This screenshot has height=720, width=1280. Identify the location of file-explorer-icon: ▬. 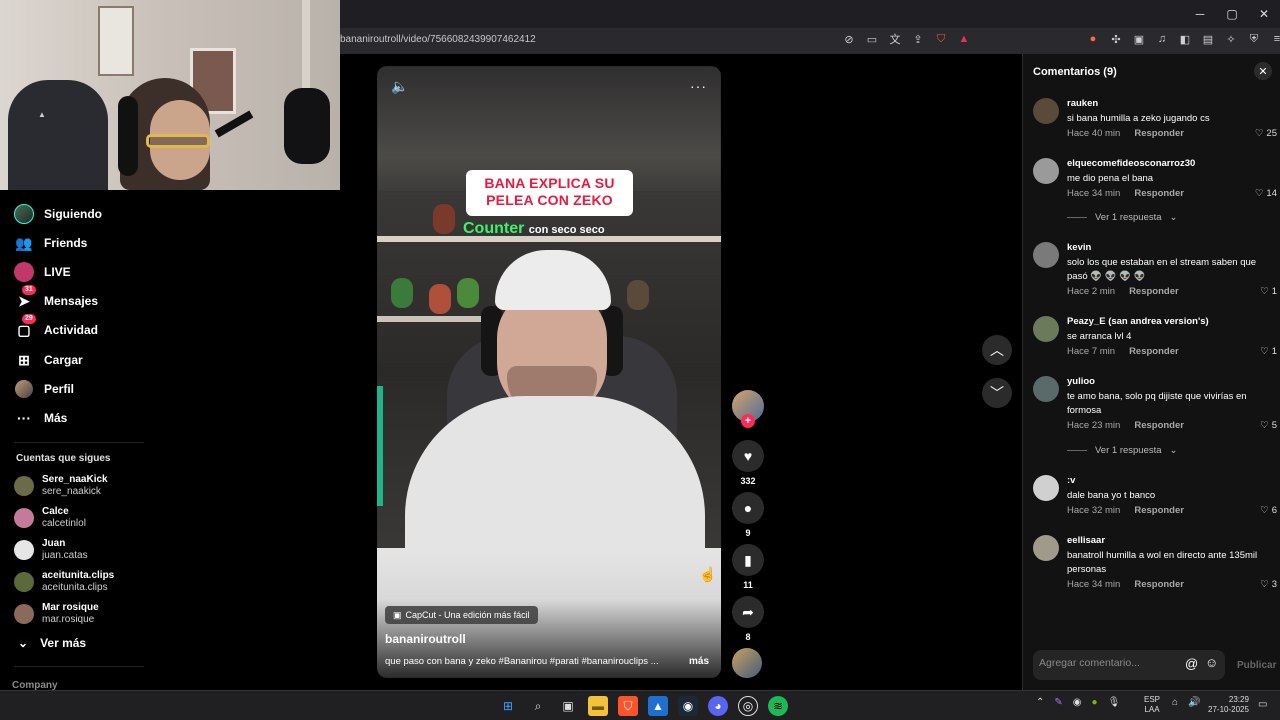
(598, 706).